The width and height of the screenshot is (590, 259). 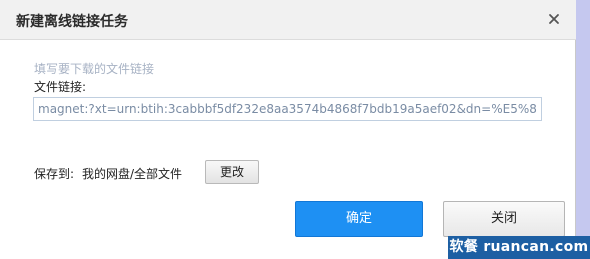 I want to click on dialog-title: 新建离线链接任务, so click(x=72, y=22).